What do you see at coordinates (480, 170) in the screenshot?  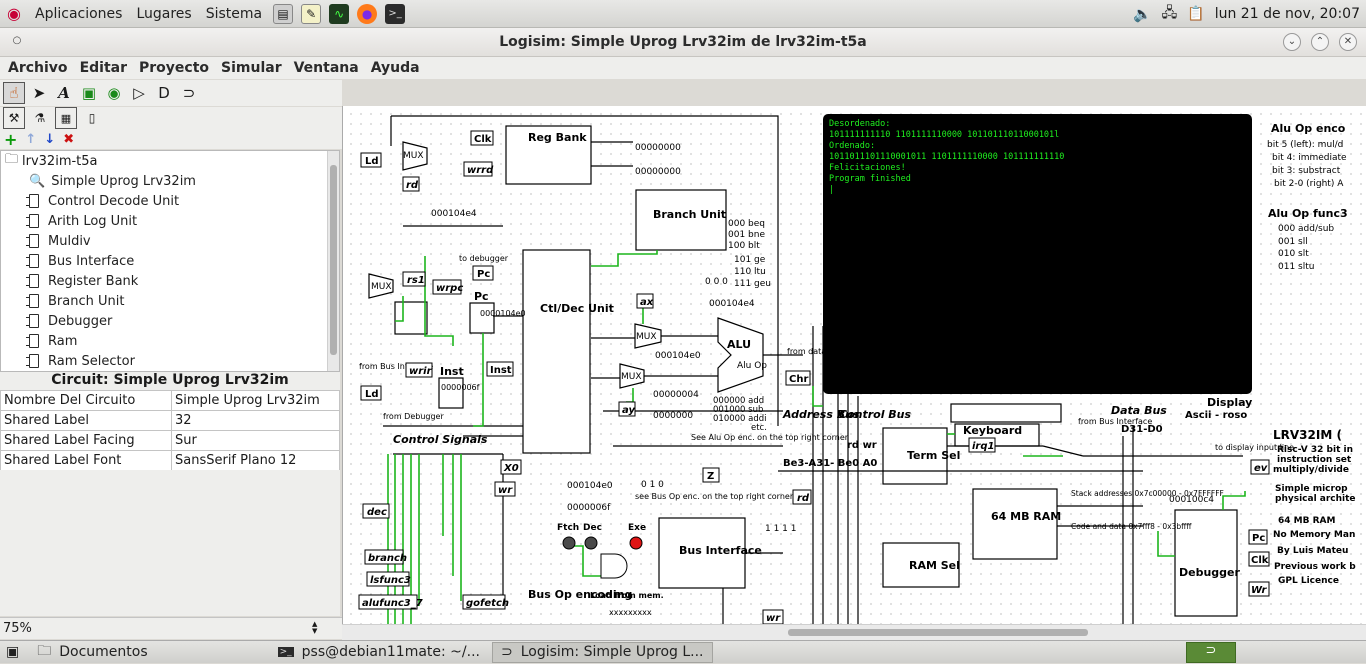 I see `wrrd-pin: wrrd` at bounding box center [480, 170].